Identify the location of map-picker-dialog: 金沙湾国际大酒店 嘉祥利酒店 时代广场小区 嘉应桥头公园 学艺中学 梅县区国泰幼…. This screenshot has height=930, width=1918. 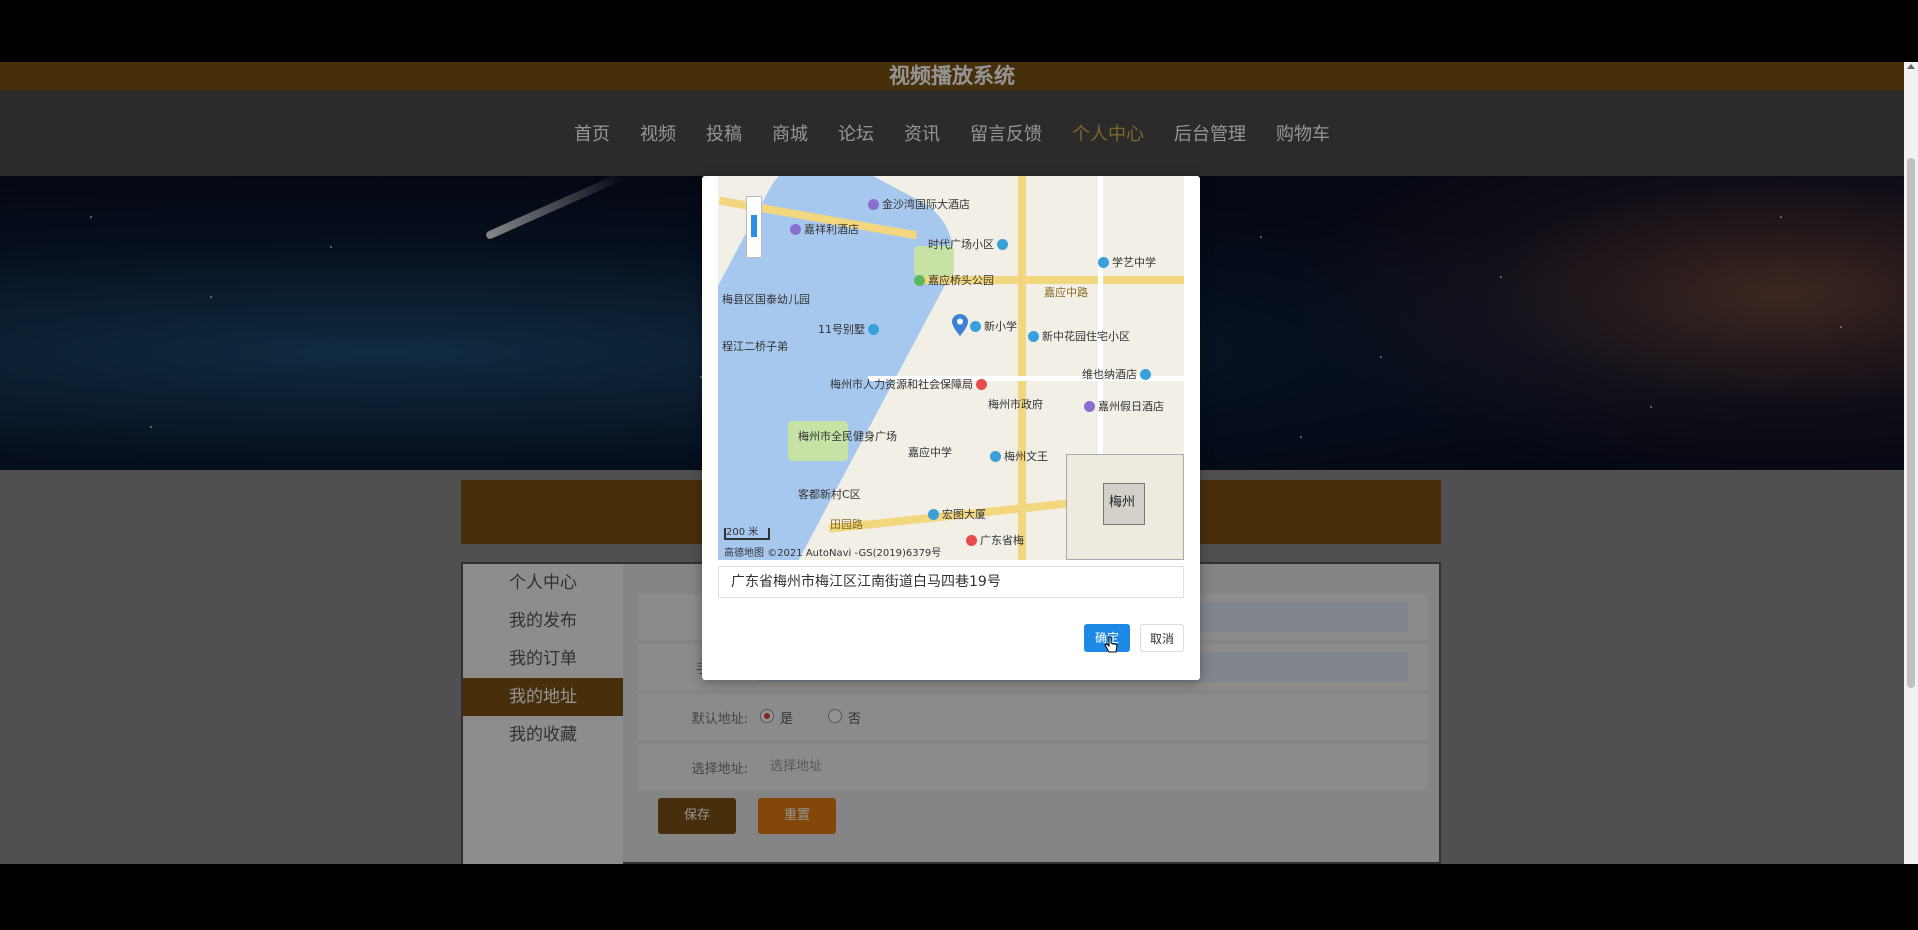
(951, 428).